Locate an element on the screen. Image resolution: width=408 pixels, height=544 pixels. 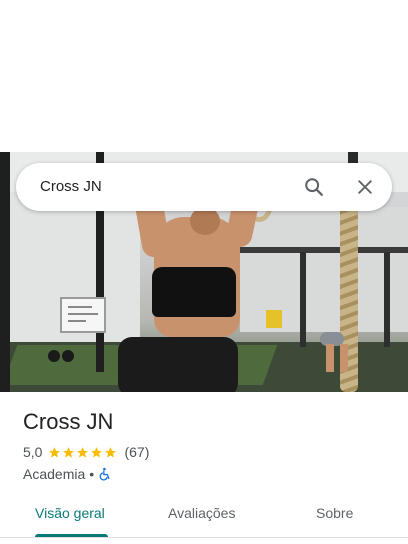
clear-search-button is located at coordinates (365, 187).